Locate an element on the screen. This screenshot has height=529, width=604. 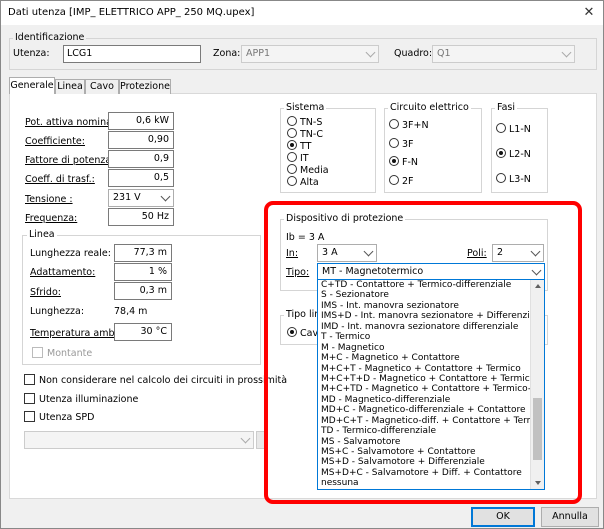
sistema-label: Sistema is located at coordinates (305, 107).